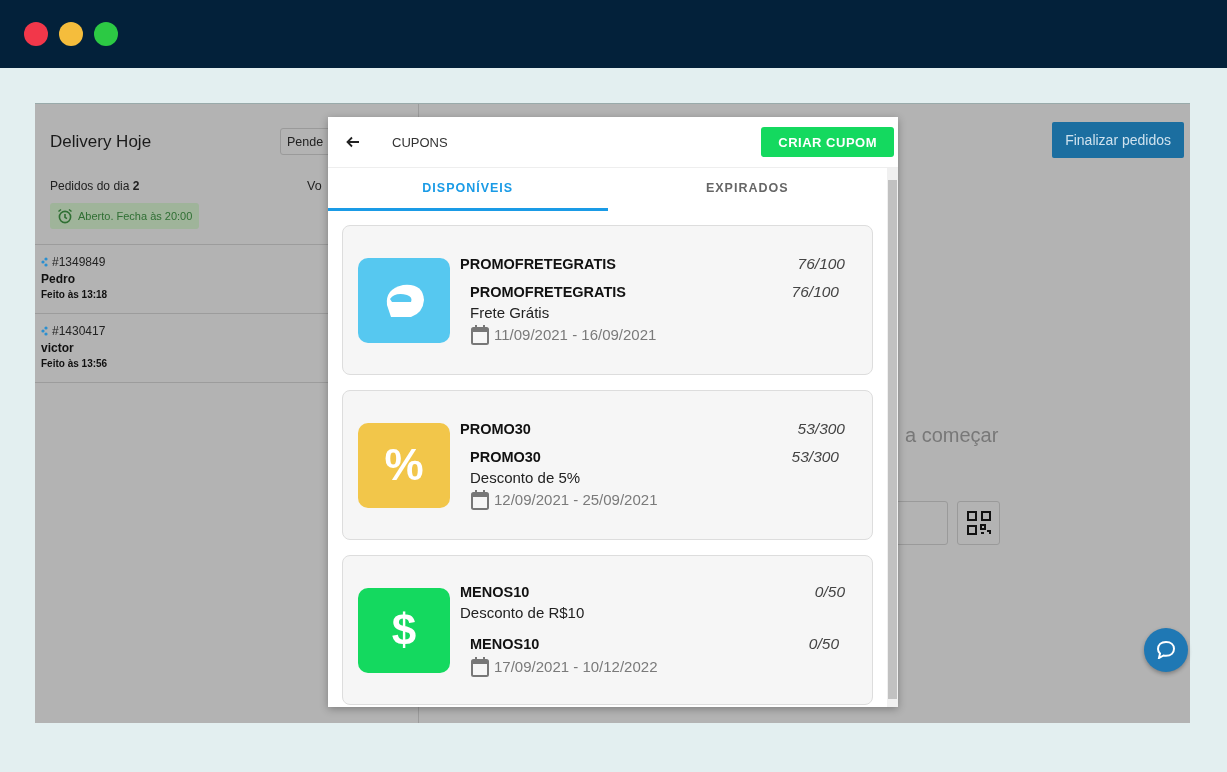  I want to click on coupon-code: PROMOFRETEGRATIS, so click(548, 291).